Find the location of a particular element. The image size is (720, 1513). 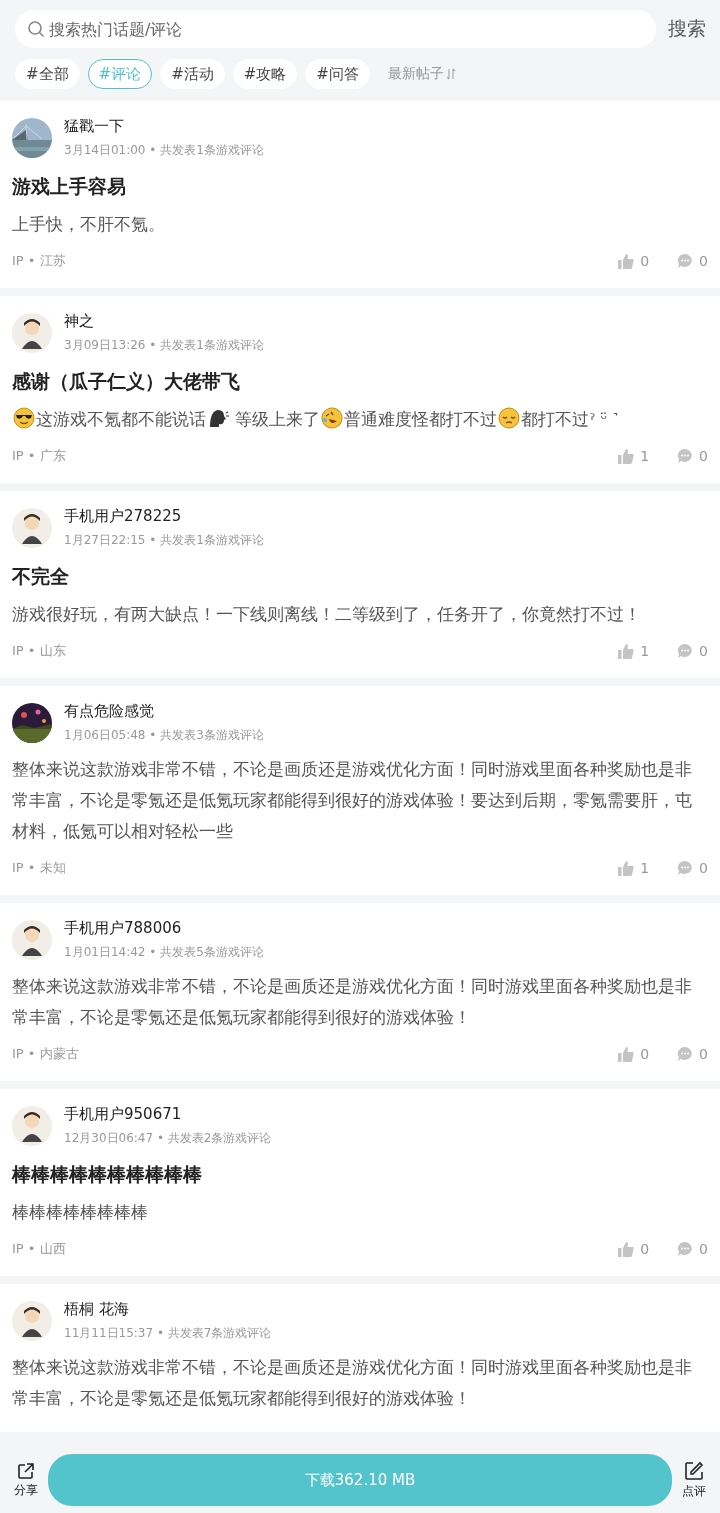

sort-icon is located at coordinates (450, 74).